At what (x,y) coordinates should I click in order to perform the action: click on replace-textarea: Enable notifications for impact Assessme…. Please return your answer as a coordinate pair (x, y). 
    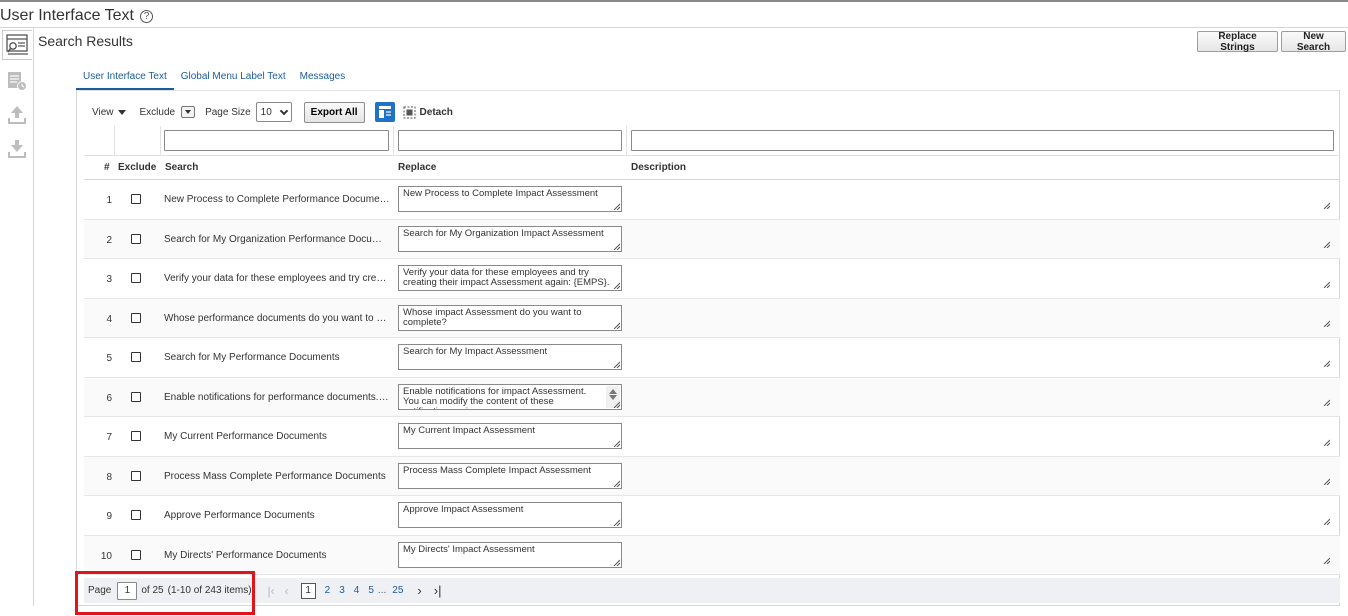
    Looking at the image, I should click on (510, 396).